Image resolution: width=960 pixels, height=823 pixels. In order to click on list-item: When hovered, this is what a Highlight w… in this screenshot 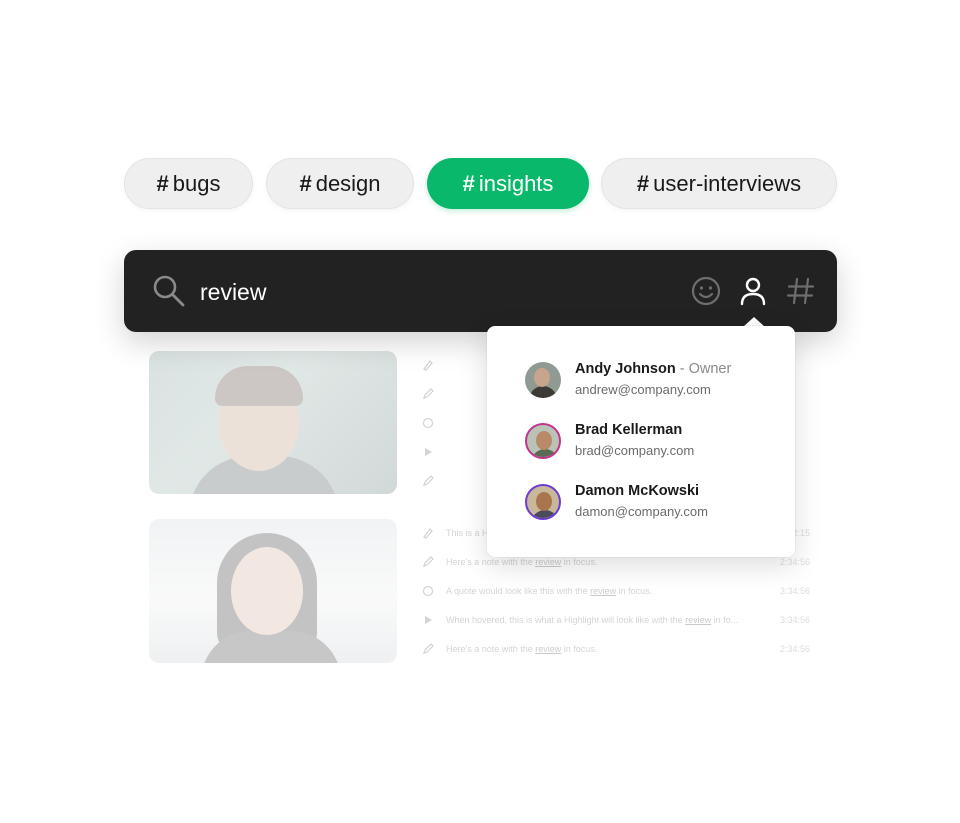, I will do `click(615, 620)`.